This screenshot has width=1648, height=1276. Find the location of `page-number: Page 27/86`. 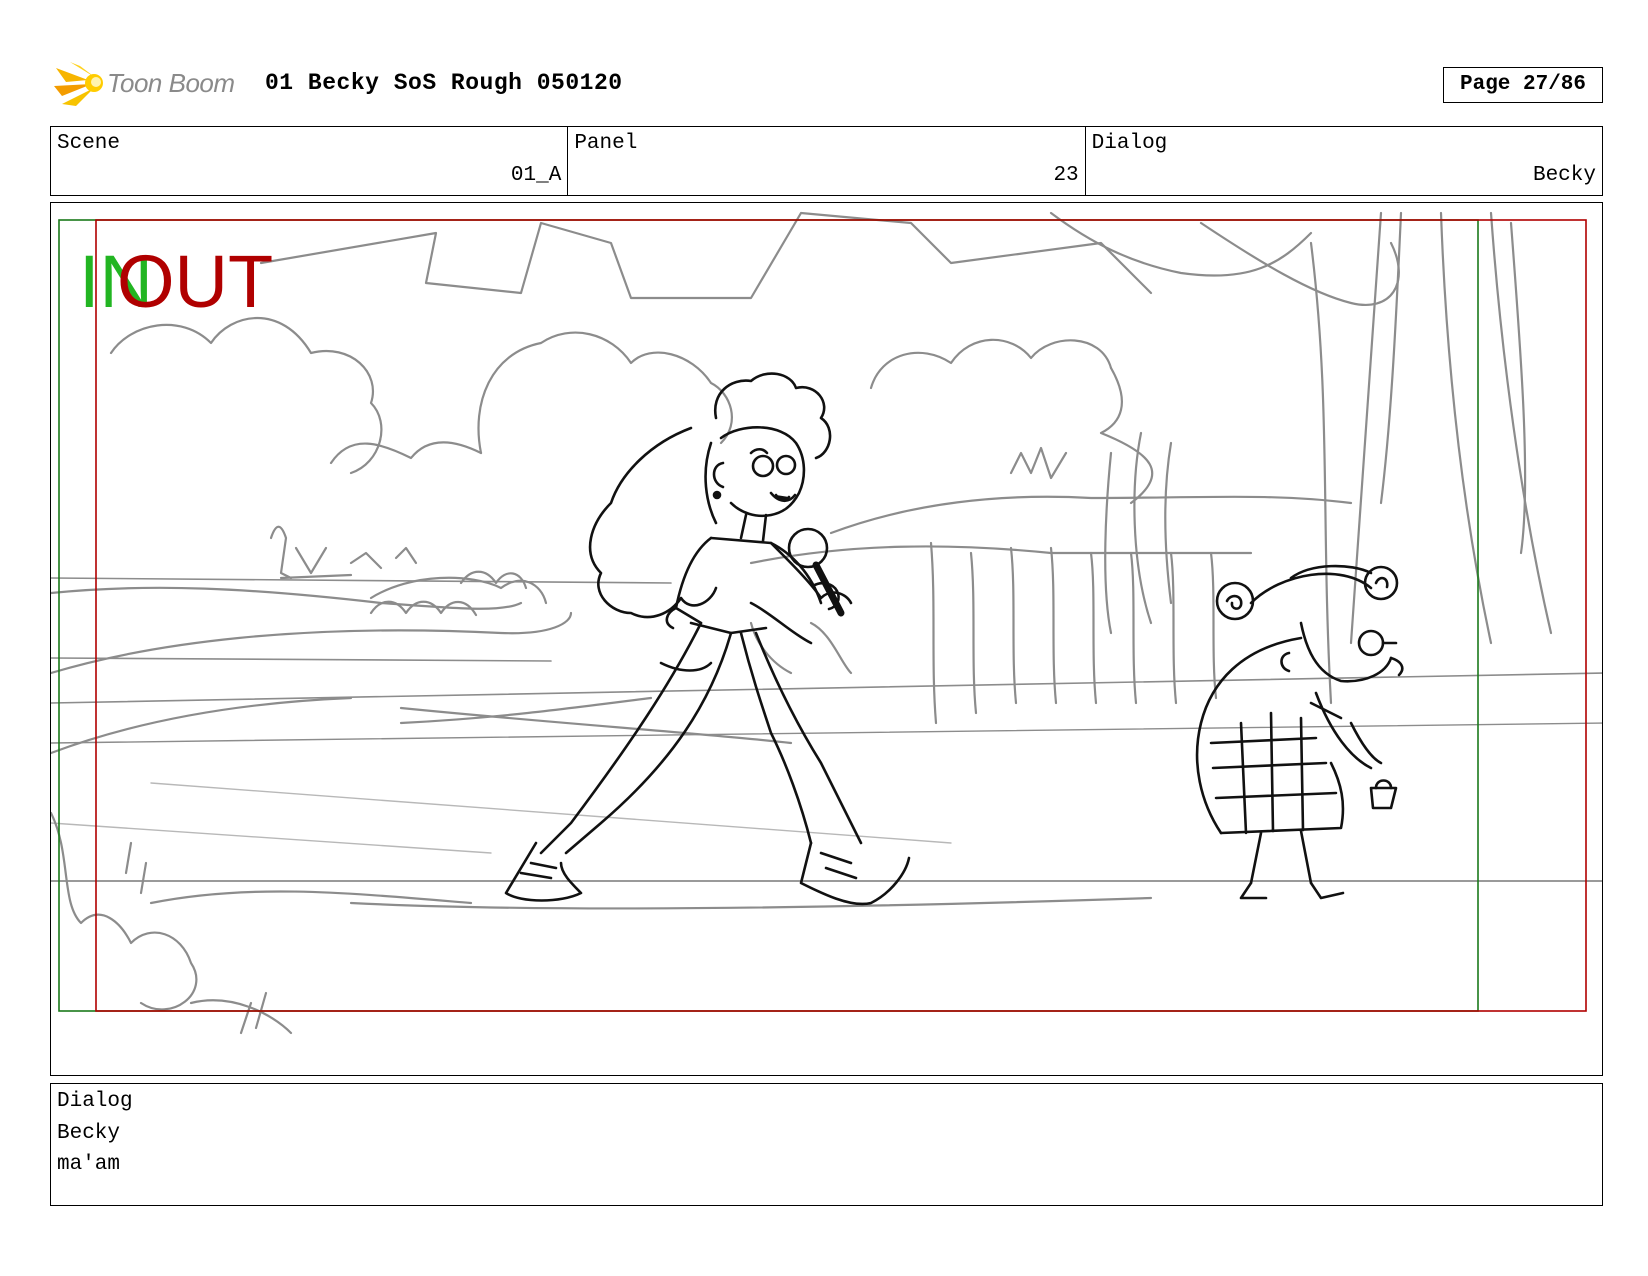

page-number: Page 27/86 is located at coordinates (1523, 85).